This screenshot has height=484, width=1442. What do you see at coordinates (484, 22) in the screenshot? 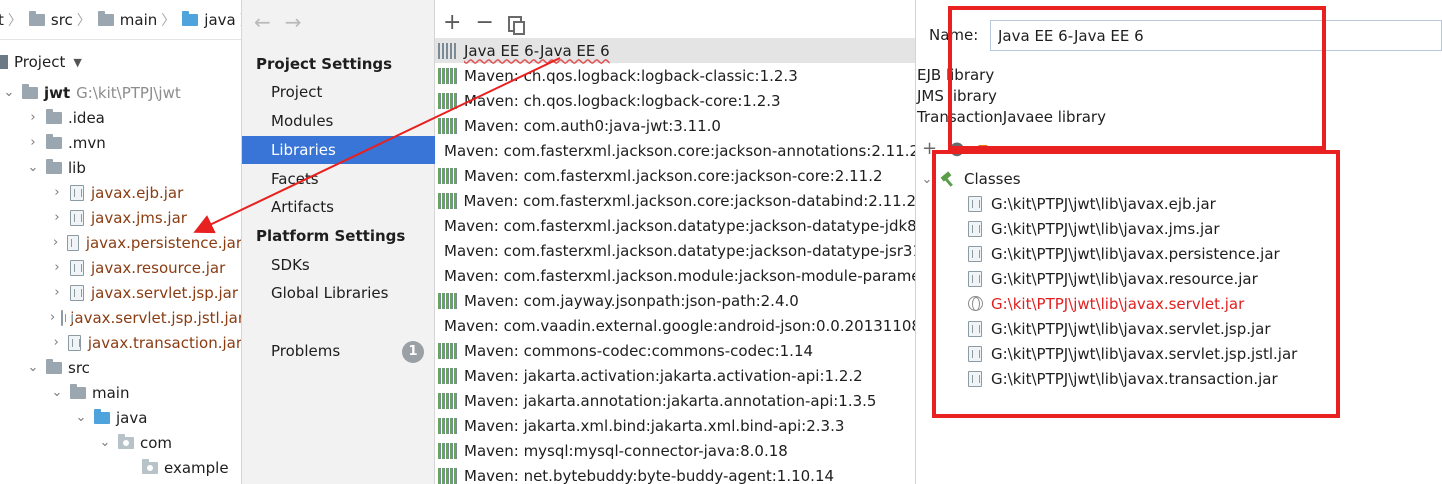
I see `remove-icon: −` at bounding box center [484, 22].